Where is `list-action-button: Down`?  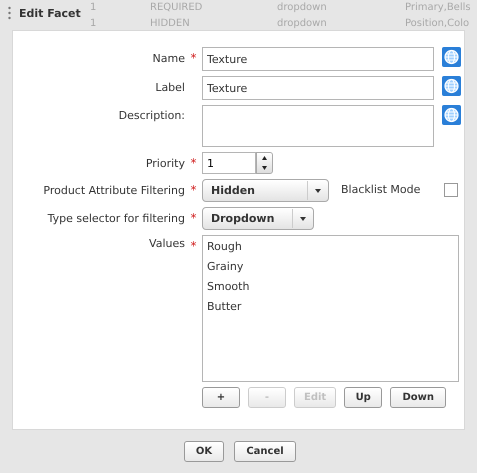 list-action-button: Down is located at coordinates (418, 397).